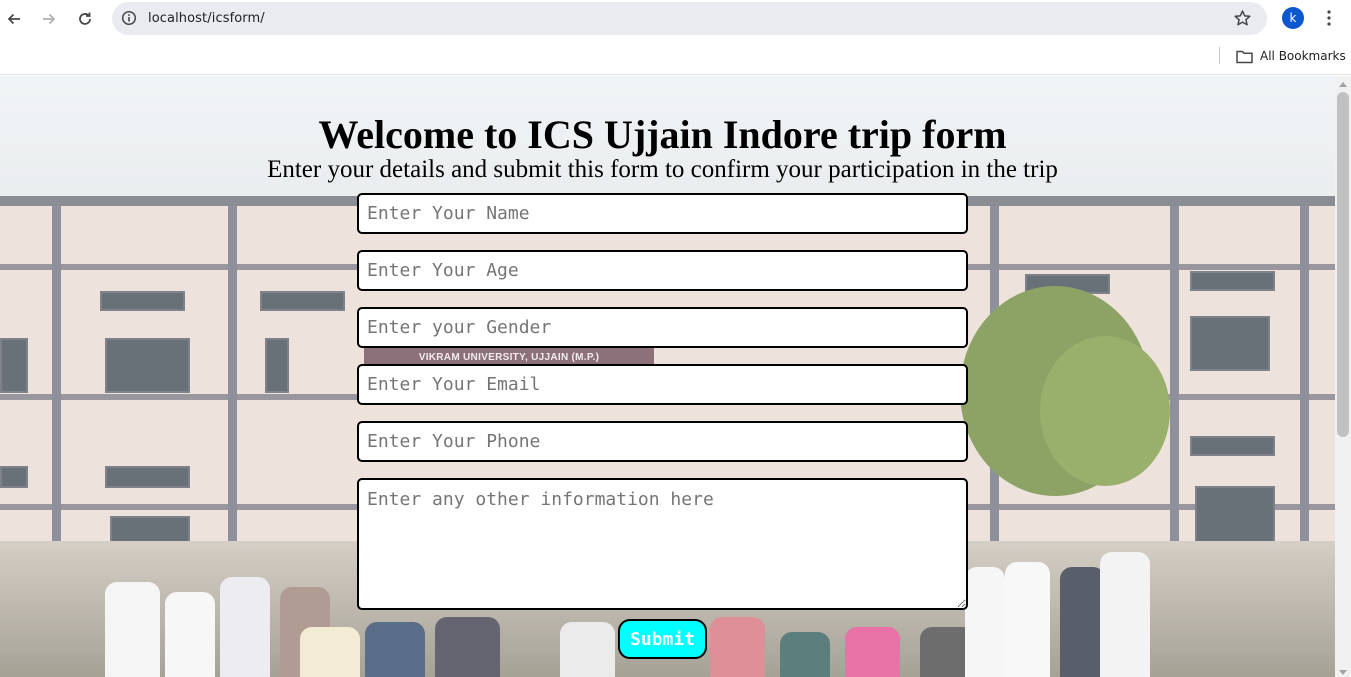 The height and width of the screenshot is (677, 1351). What do you see at coordinates (49, 19) in the screenshot?
I see `forward-arrow-icon` at bounding box center [49, 19].